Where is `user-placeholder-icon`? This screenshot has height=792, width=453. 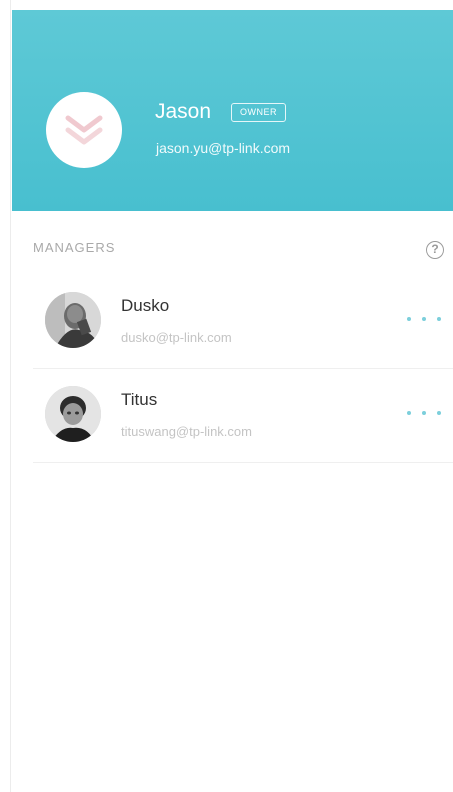
user-placeholder-icon is located at coordinates (84, 130).